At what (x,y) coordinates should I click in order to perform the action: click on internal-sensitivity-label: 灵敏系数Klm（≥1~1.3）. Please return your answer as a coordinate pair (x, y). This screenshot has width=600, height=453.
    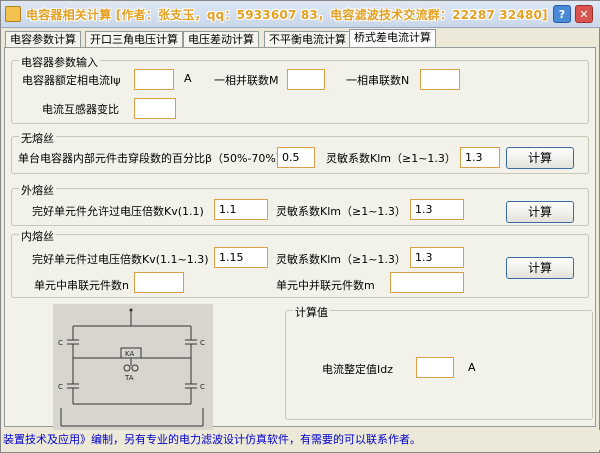
    Looking at the image, I should click on (341, 259).